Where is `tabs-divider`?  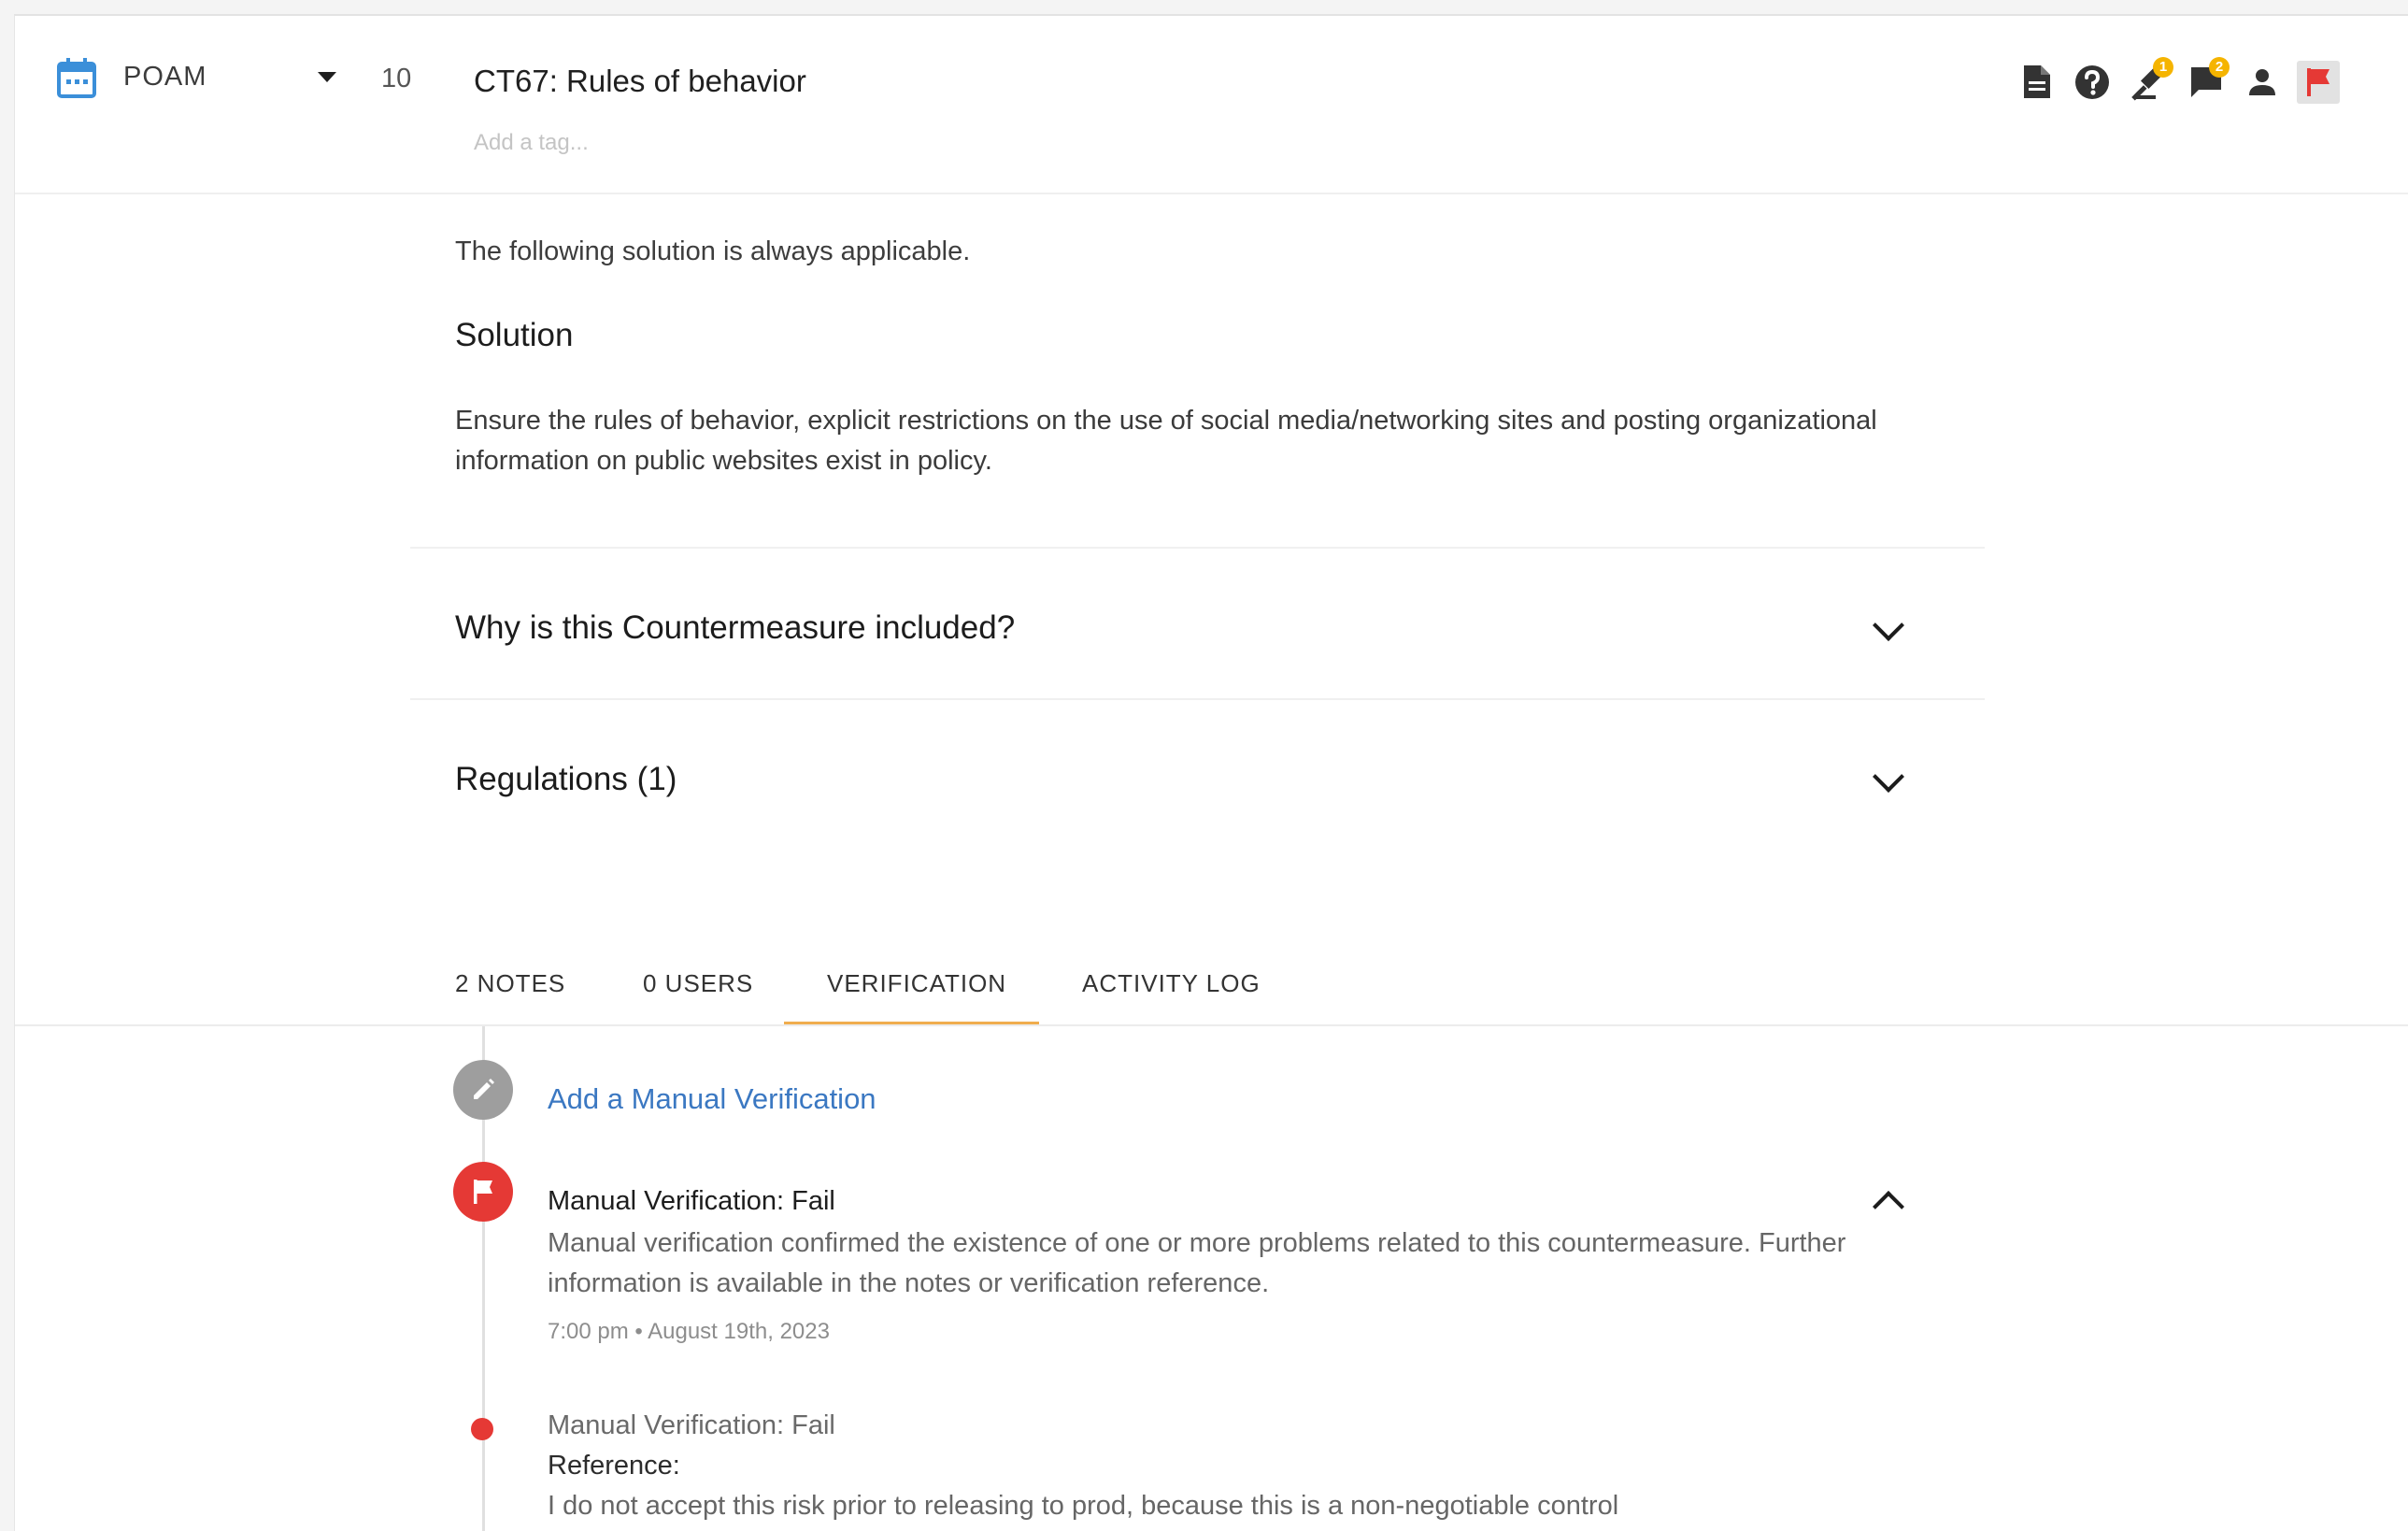 tabs-divider is located at coordinates (1211, 1025).